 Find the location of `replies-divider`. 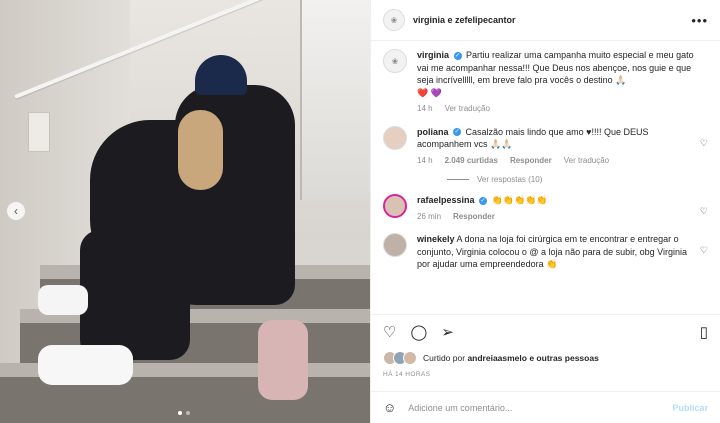

replies-divider is located at coordinates (458, 179).